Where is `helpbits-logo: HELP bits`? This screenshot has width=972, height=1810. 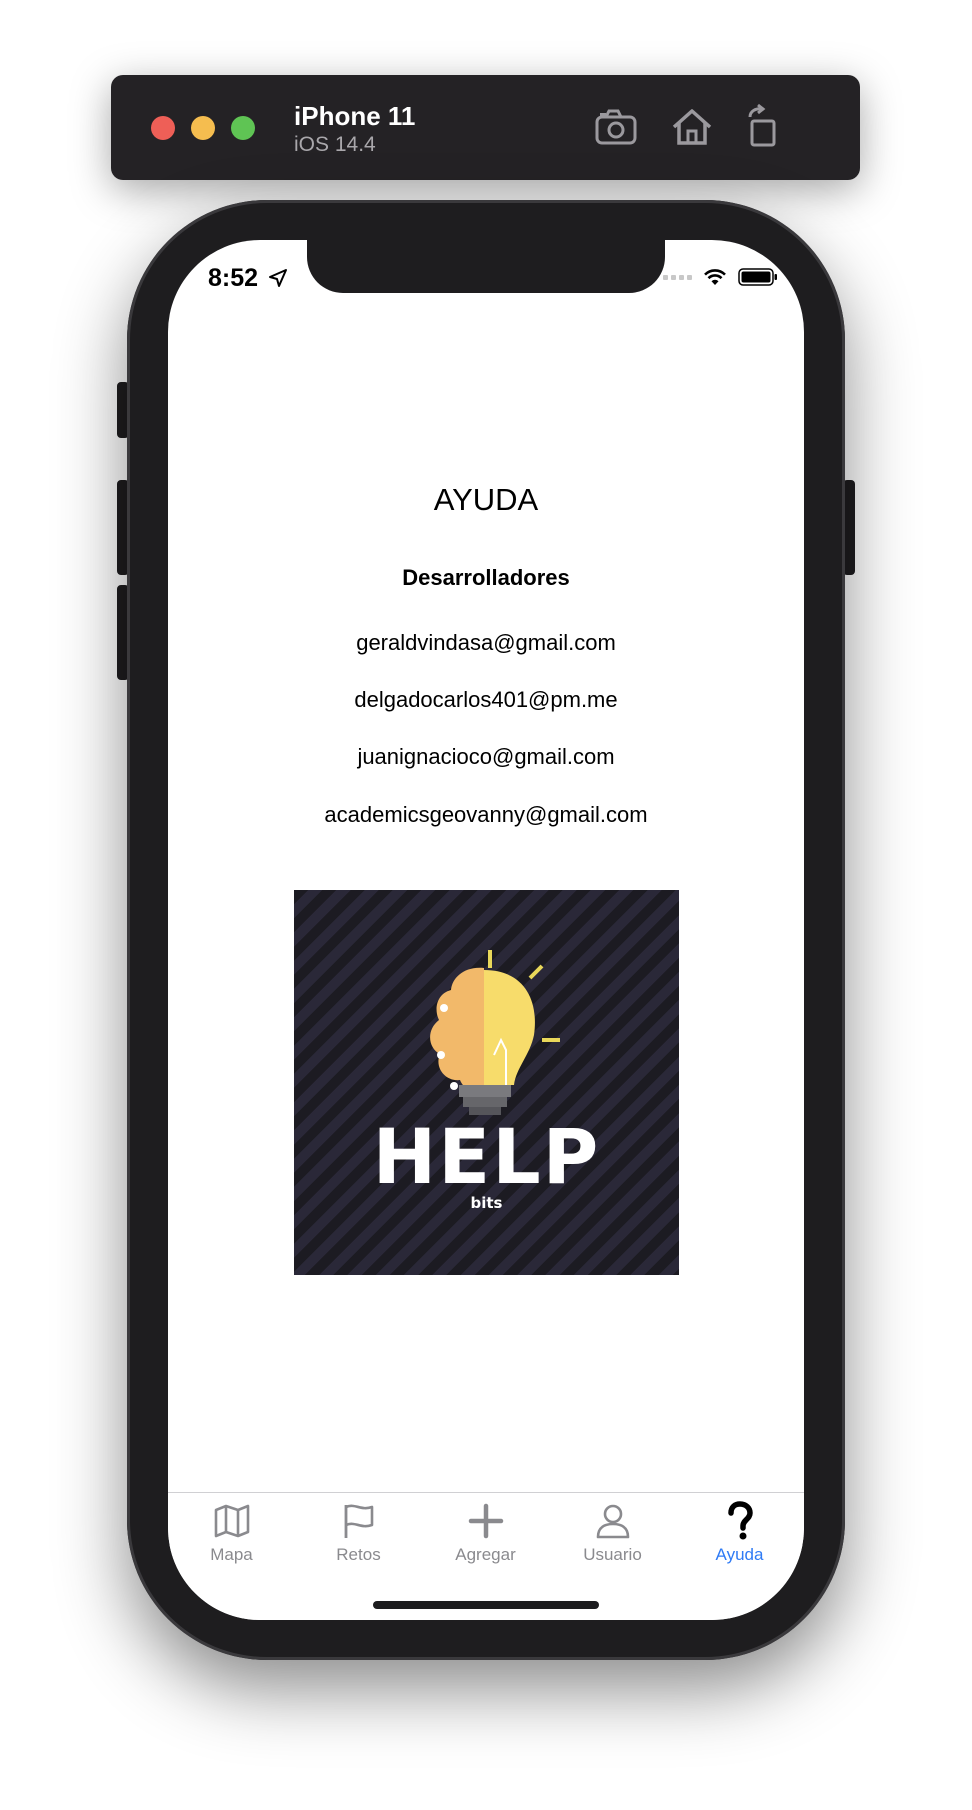
helpbits-logo: HELP bits is located at coordinates (486, 1082).